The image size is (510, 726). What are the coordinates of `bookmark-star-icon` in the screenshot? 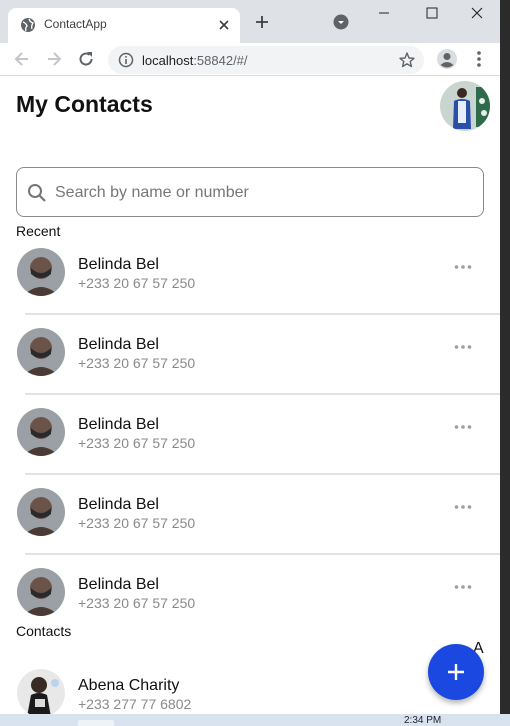 It's located at (407, 60).